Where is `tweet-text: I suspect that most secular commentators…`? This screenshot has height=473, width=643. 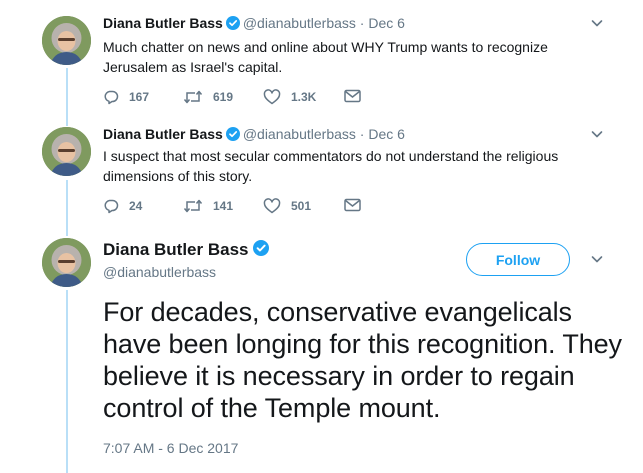
tweet-text: I suspect that most secular commentators… is located at coordinates (331, 166).